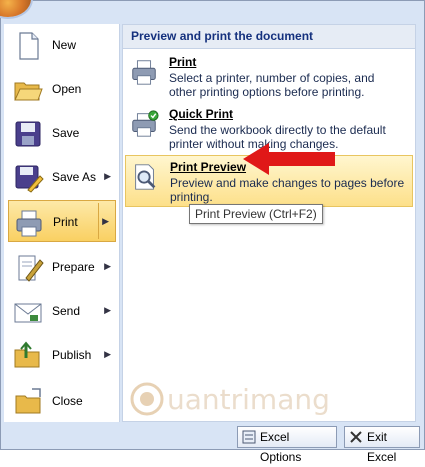 The height and width of the screenshot is (467, 425). I want to click on new-document-icon, so click(29, 46).